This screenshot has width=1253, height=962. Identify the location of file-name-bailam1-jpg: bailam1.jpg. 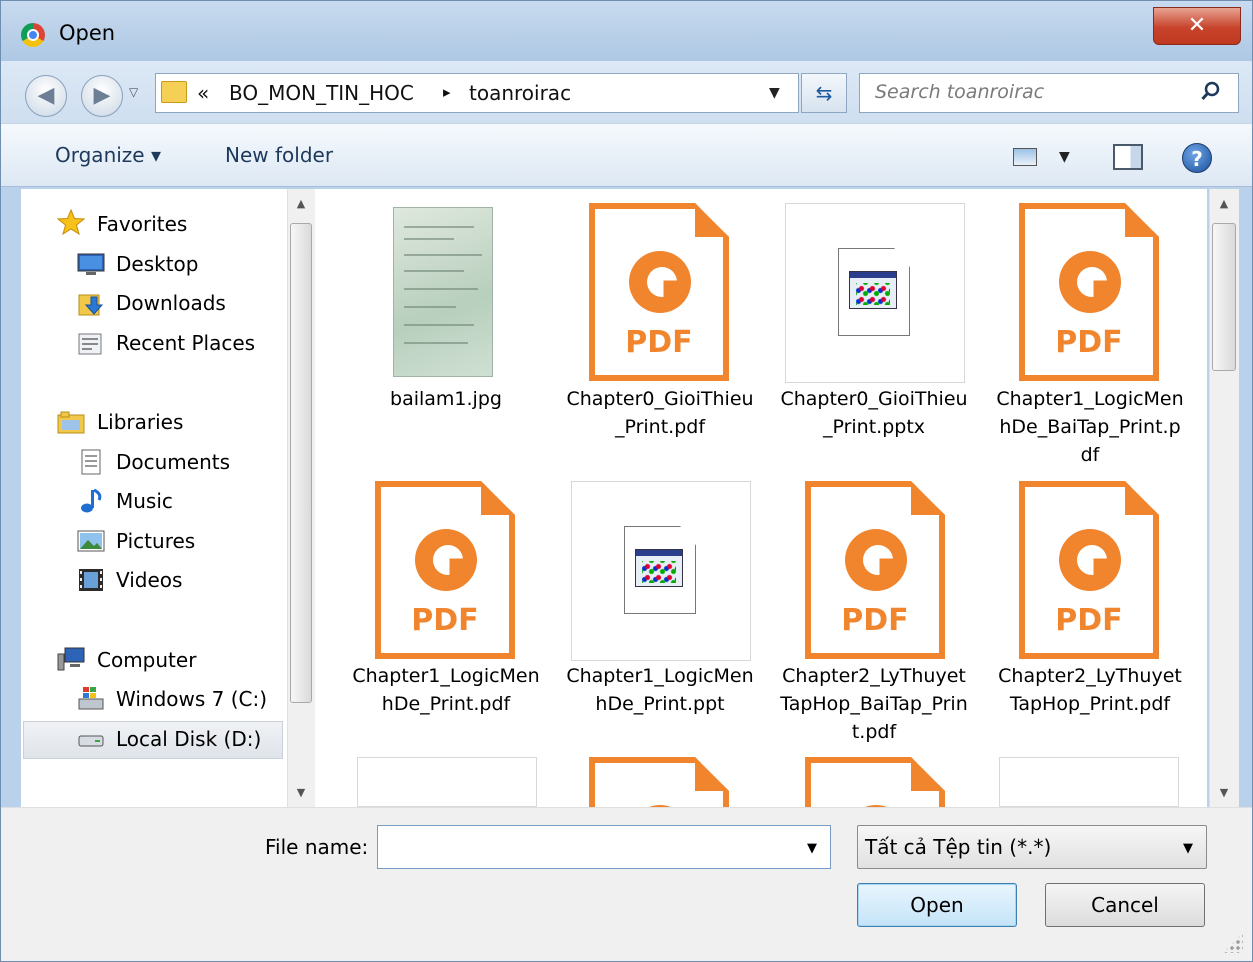
(446, 399).